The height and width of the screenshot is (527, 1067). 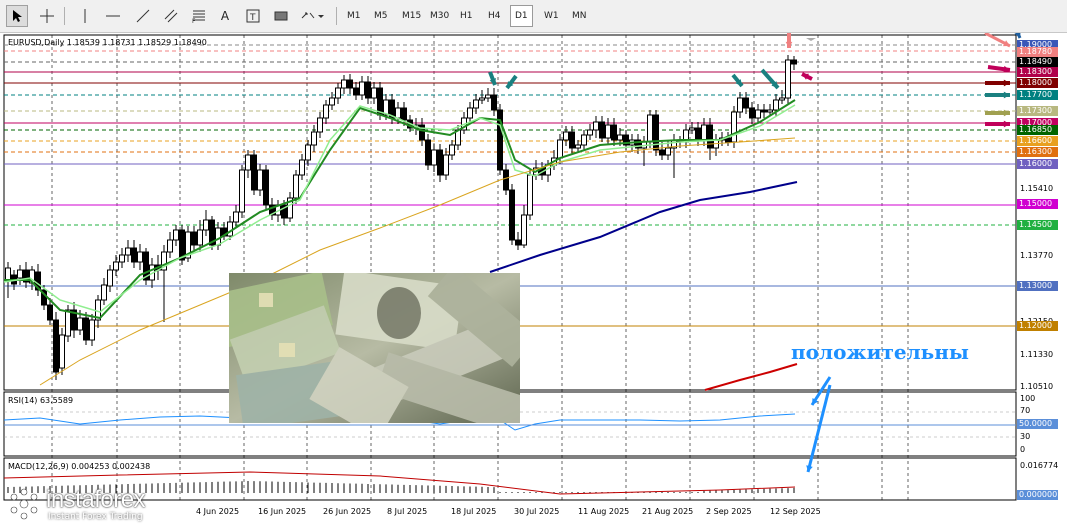 What do you see at coordinates (521, 16) in the screenshot?
I see `timeframe-d1-button: D1` at bounding box center [521, 16].